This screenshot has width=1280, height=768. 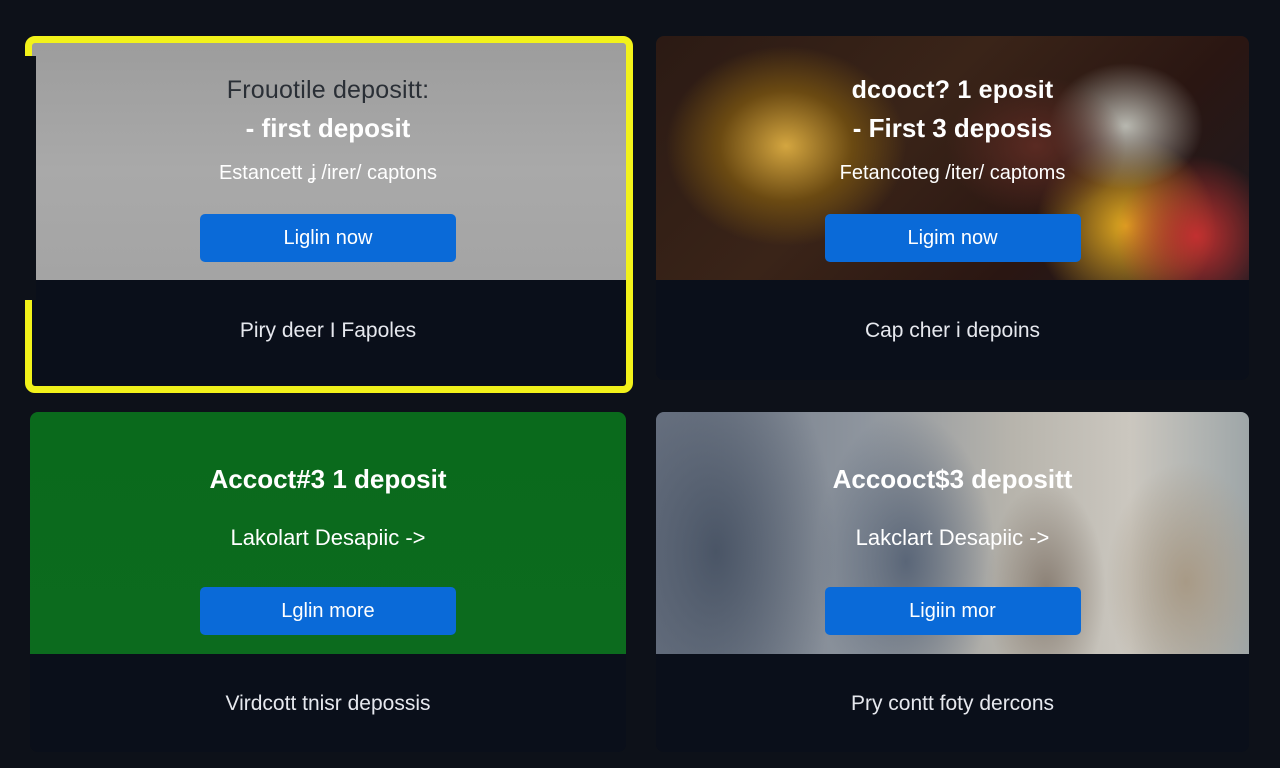 I want to click on offer-footer-4: Pry contt foty dercons, so click(x=952, y=703).